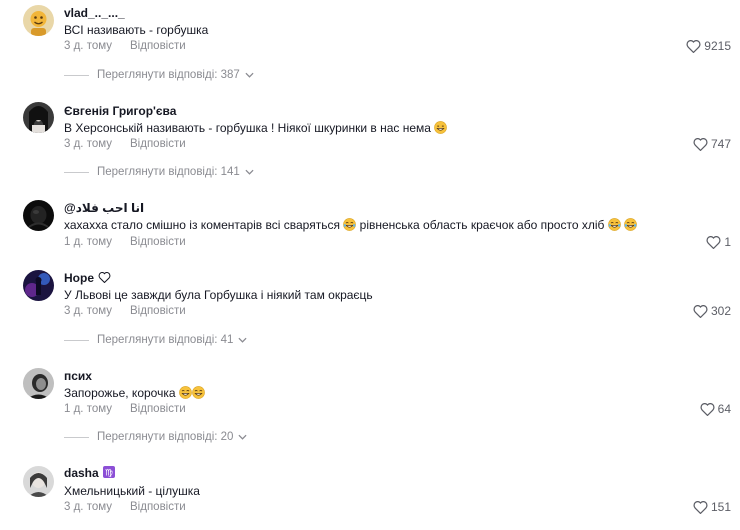 This screenshot has height=530, width=740. What do you see at coordinates (165, 340) in the screenshot?
I see `view-replies-label: Переглянути відповіді: 41` at bounding box center [165, 340].